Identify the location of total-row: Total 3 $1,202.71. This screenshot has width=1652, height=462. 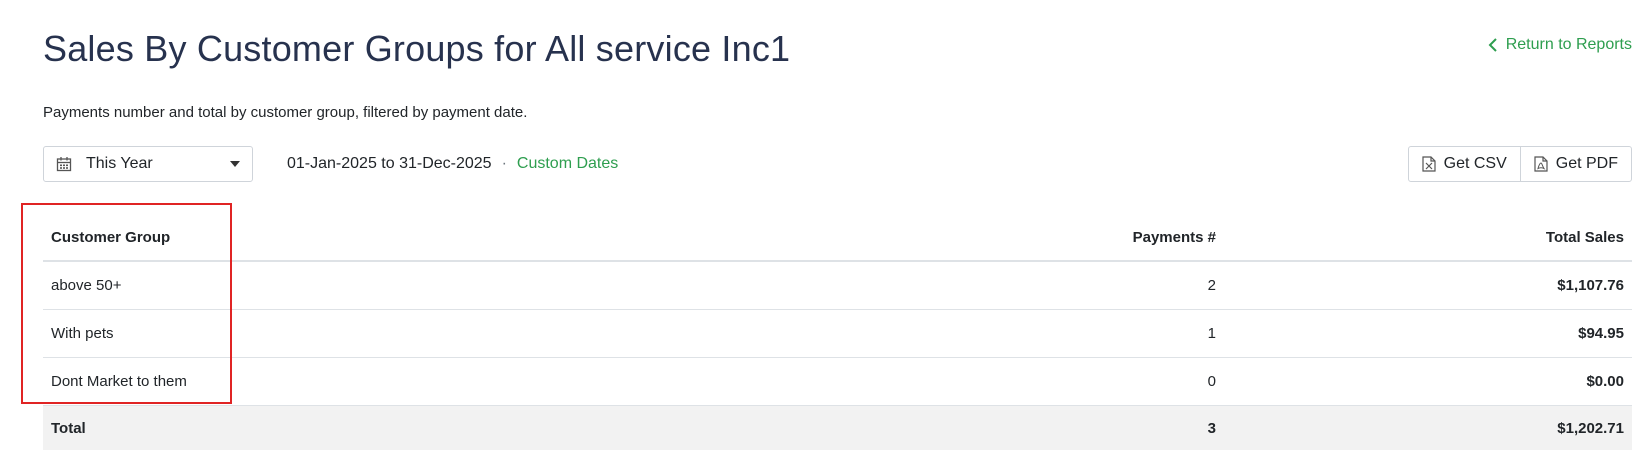
(837, 427).